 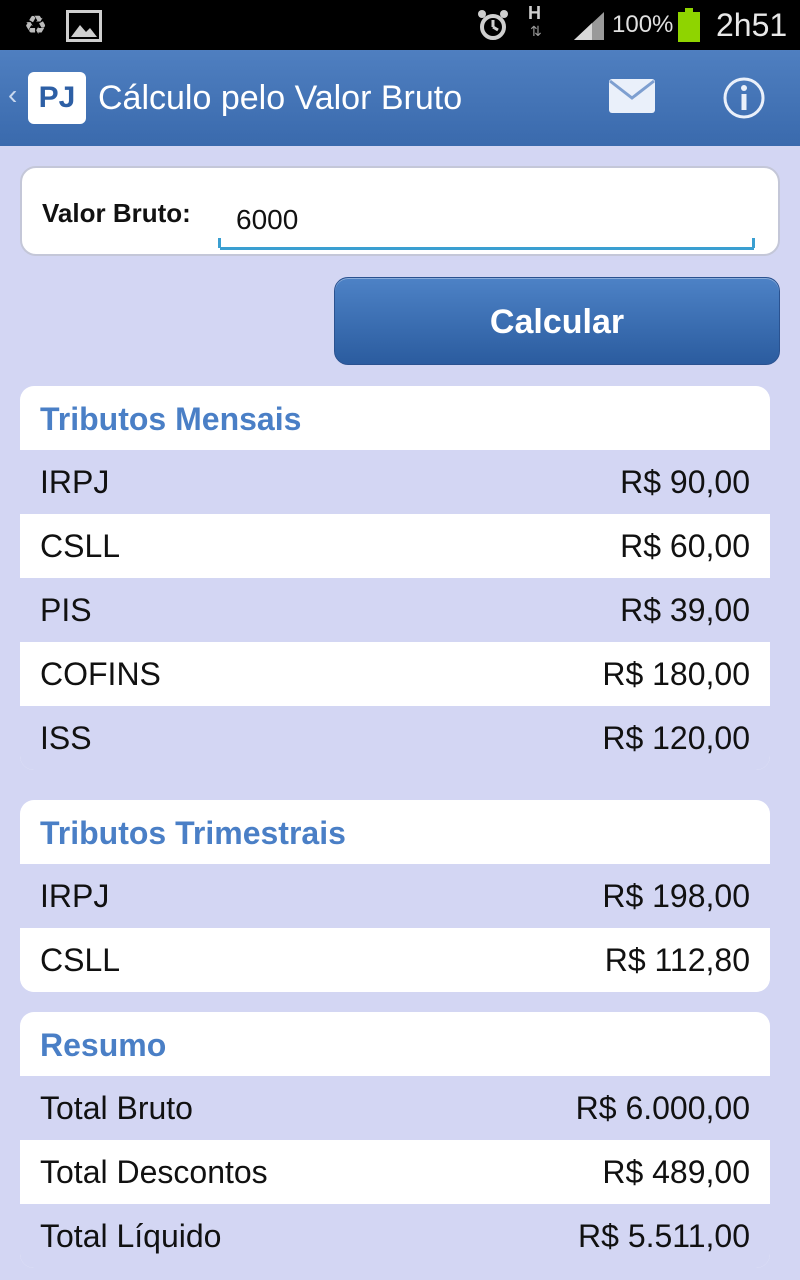 What do you see at coordinates (395, 1236) in the screenshot?
I see `table-row: Total Líquido R$ 5.511,00` at bounding box center [395, 1236].